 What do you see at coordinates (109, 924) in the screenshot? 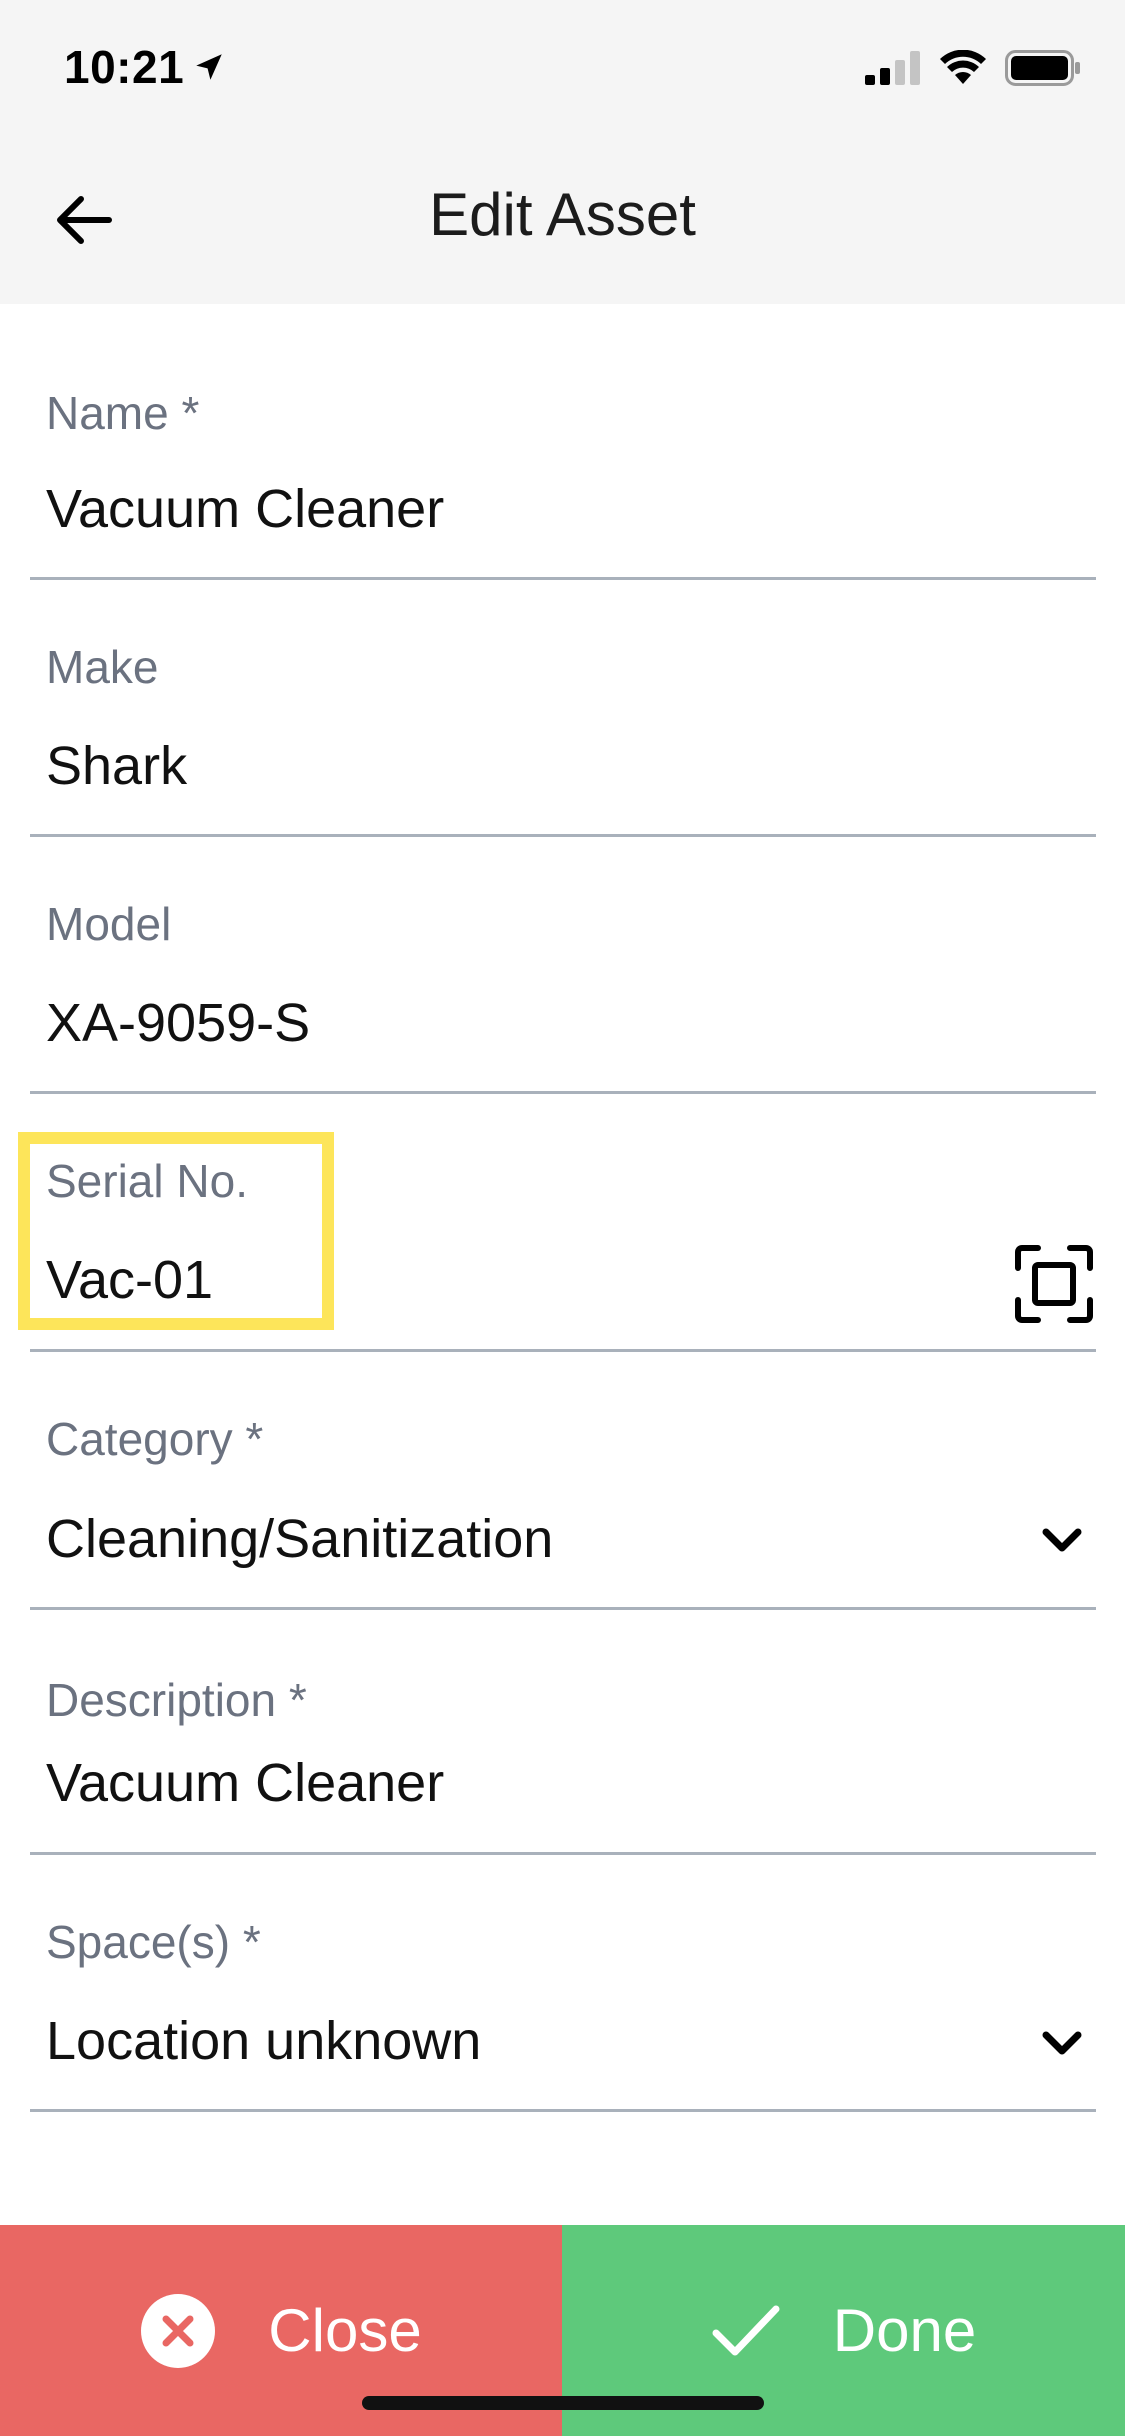
I see `model-label: Model` at bounding box center [109, 924].